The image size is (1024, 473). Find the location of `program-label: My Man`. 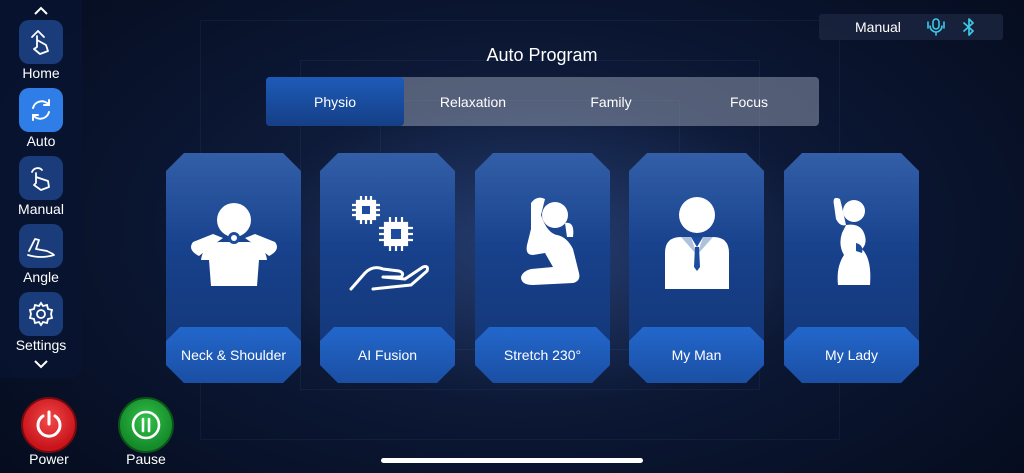

program-label: My Man is located at coordinates (696, 355).